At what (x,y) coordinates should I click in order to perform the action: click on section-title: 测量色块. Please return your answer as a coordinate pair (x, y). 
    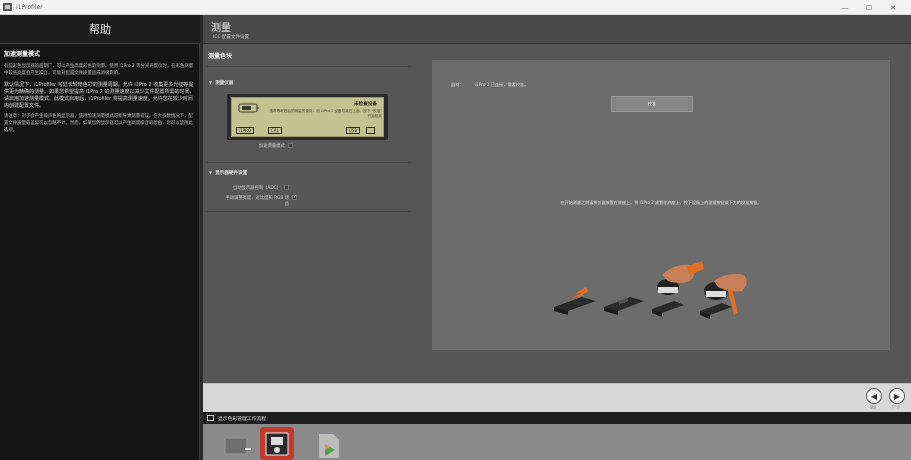
    Looking at the image, I should click on (220, 56).